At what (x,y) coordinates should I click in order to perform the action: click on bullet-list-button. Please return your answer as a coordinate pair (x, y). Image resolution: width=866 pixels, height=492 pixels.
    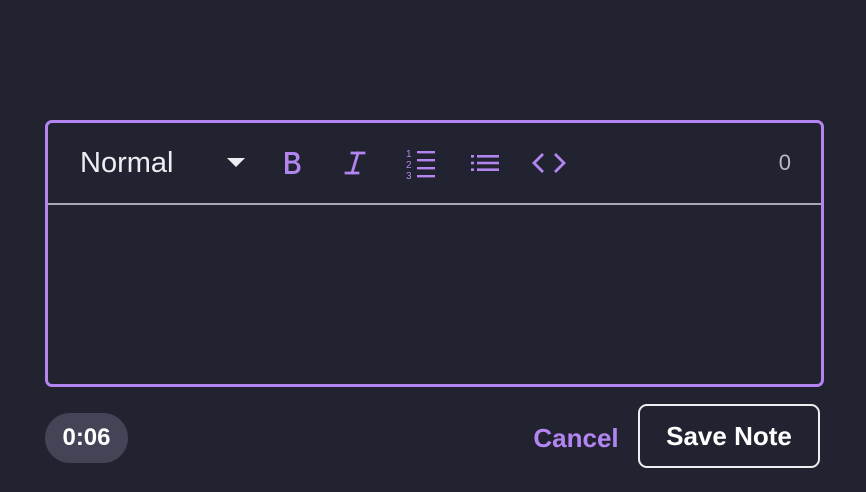
    Looking at the image, I should click on (485, 163).